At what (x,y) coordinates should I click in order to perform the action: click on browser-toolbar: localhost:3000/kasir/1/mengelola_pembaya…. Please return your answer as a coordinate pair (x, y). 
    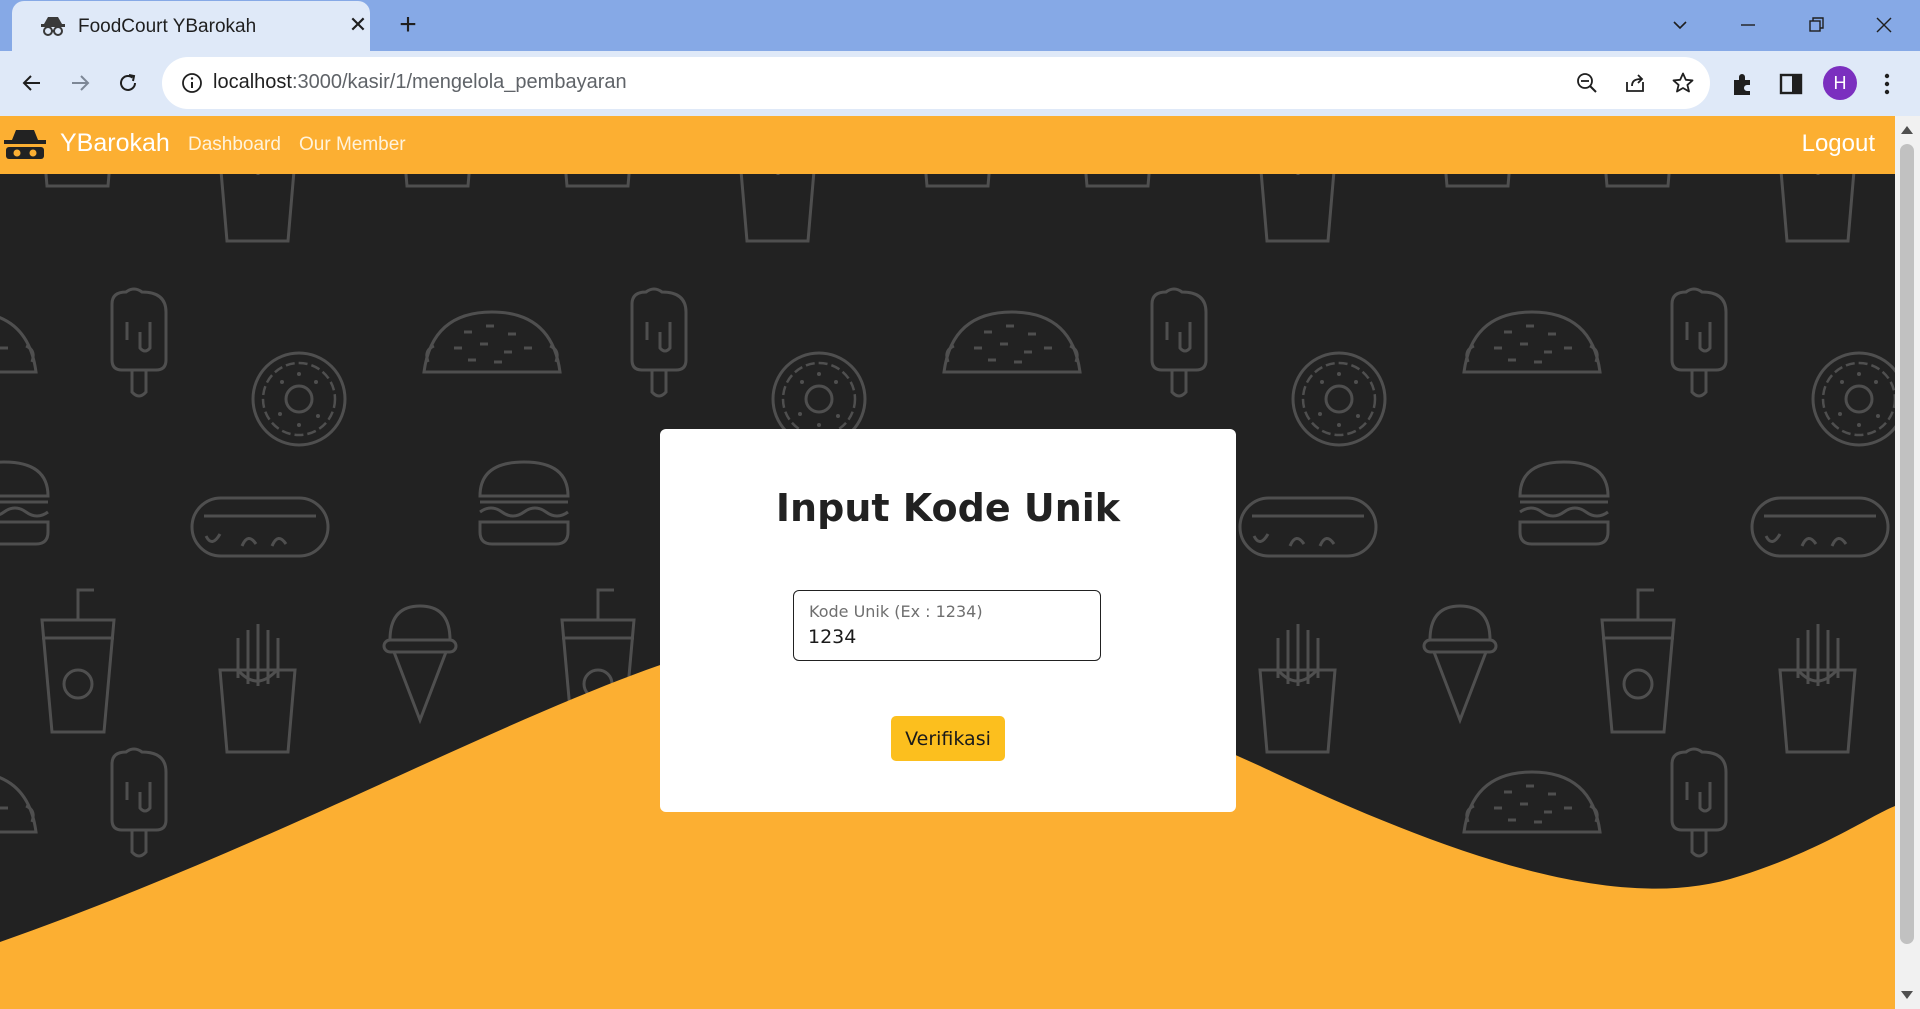
    Looking at the image, I should click on (960, 83).